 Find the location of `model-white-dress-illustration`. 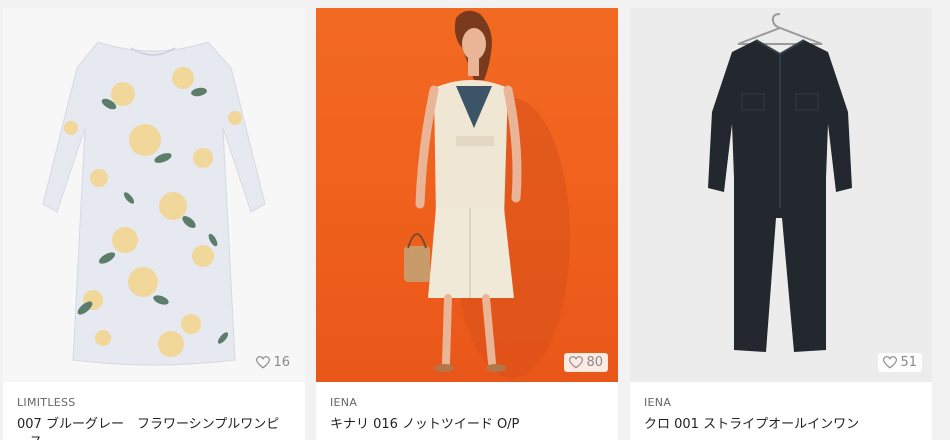

model-white-dress-illustration is located at coordinates (487, 194).